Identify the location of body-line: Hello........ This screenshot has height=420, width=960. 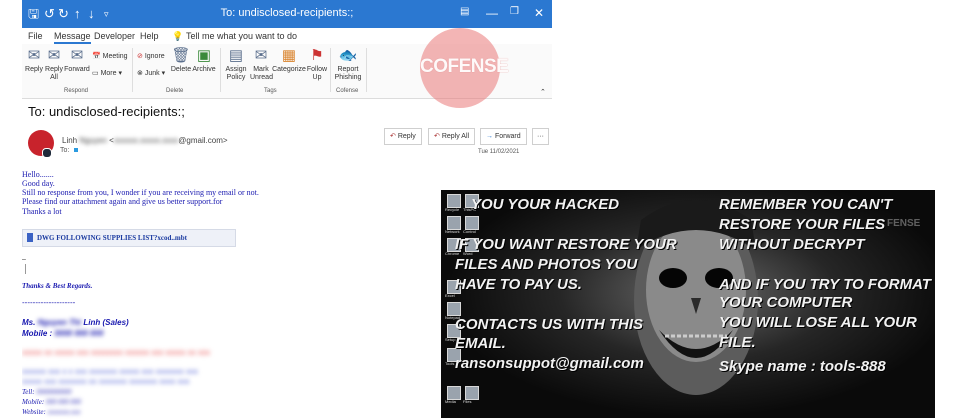
(38, 174).